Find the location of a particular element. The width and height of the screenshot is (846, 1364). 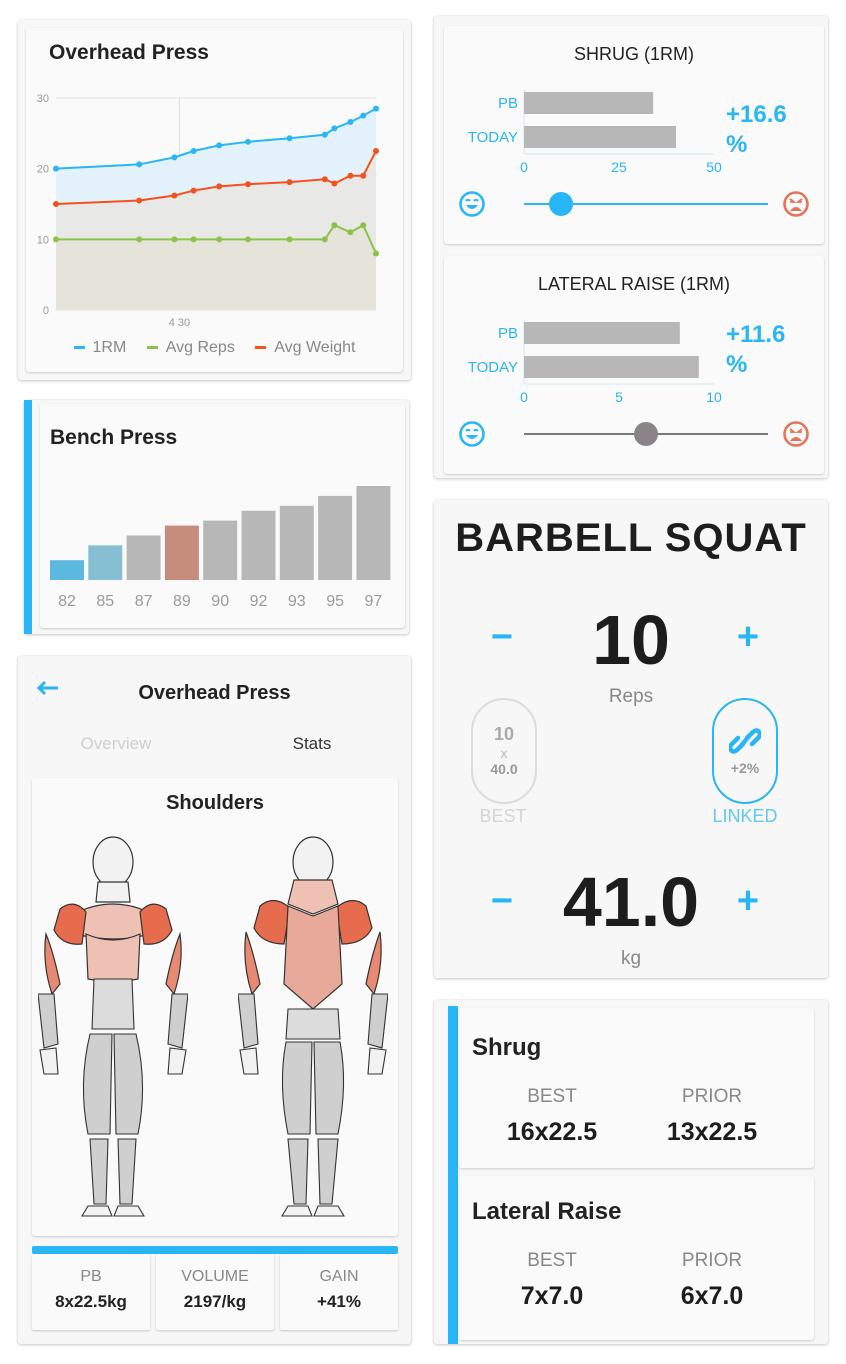

best-set-button: 10 x 40.0 is located at coordinates (504, 751).